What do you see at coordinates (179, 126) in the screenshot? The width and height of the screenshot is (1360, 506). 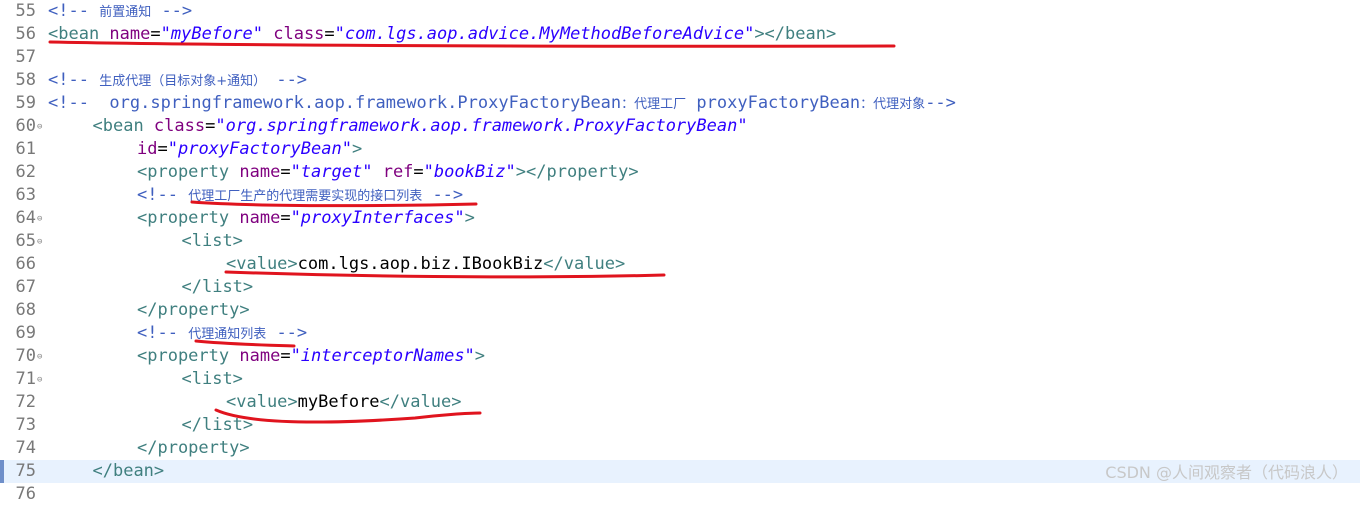 I see `code-token: class` at bounding box center [179, 126].